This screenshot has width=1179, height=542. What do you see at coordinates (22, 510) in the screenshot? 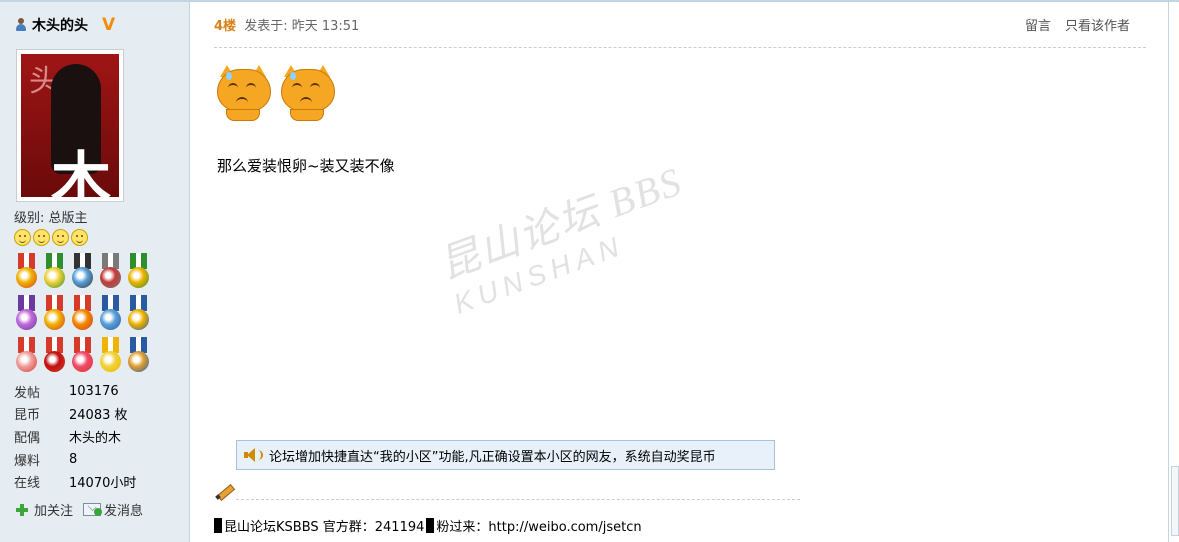
I see `plus-icon` at bounding box center [22, 510].